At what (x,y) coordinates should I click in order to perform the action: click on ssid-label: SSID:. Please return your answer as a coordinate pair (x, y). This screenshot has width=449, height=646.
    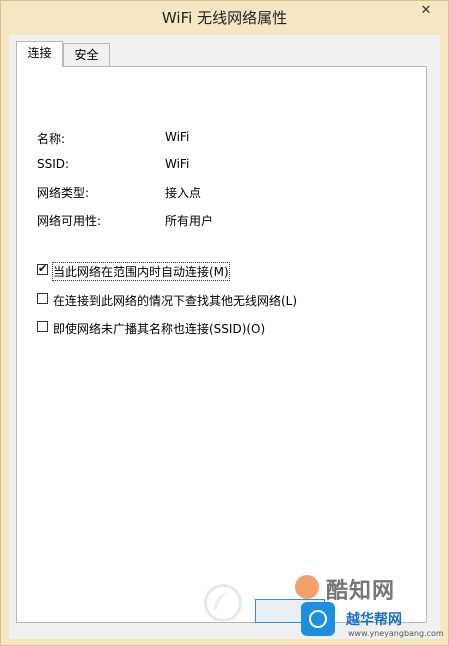
    Looking at the image, I should click on (53, 164).